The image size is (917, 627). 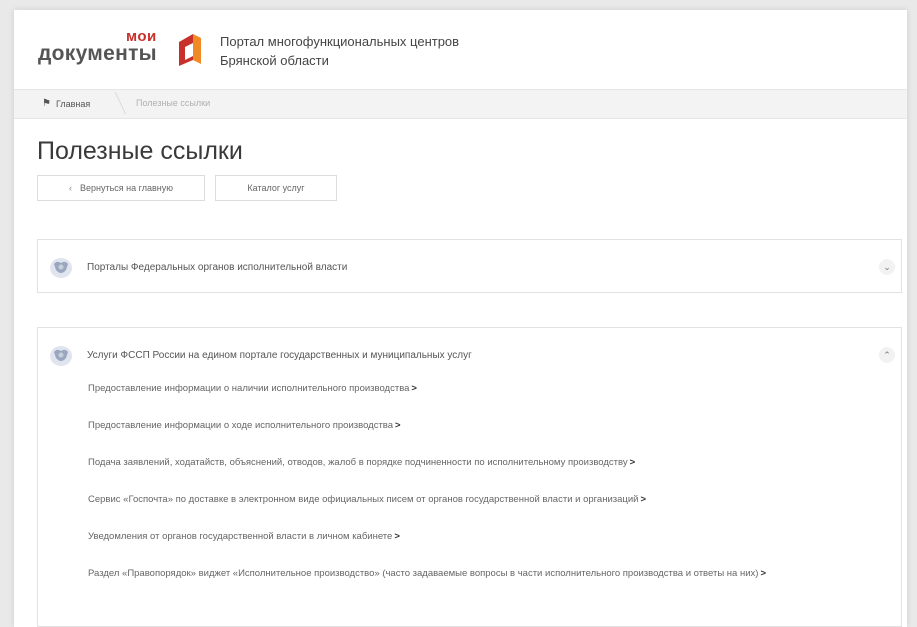 I want to click on breadcrumb: ⚑ Главная Полезные ссылки, so click(x=460, y=104).